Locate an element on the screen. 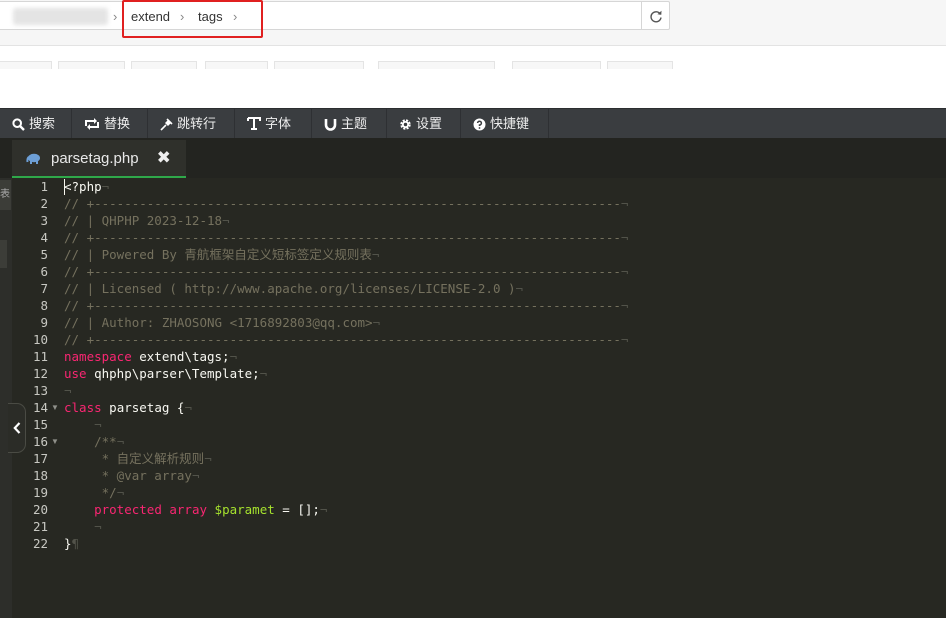 The width and height of the screenshot is (946, 618). line-number: 18 is located at coordinates (40, 475).